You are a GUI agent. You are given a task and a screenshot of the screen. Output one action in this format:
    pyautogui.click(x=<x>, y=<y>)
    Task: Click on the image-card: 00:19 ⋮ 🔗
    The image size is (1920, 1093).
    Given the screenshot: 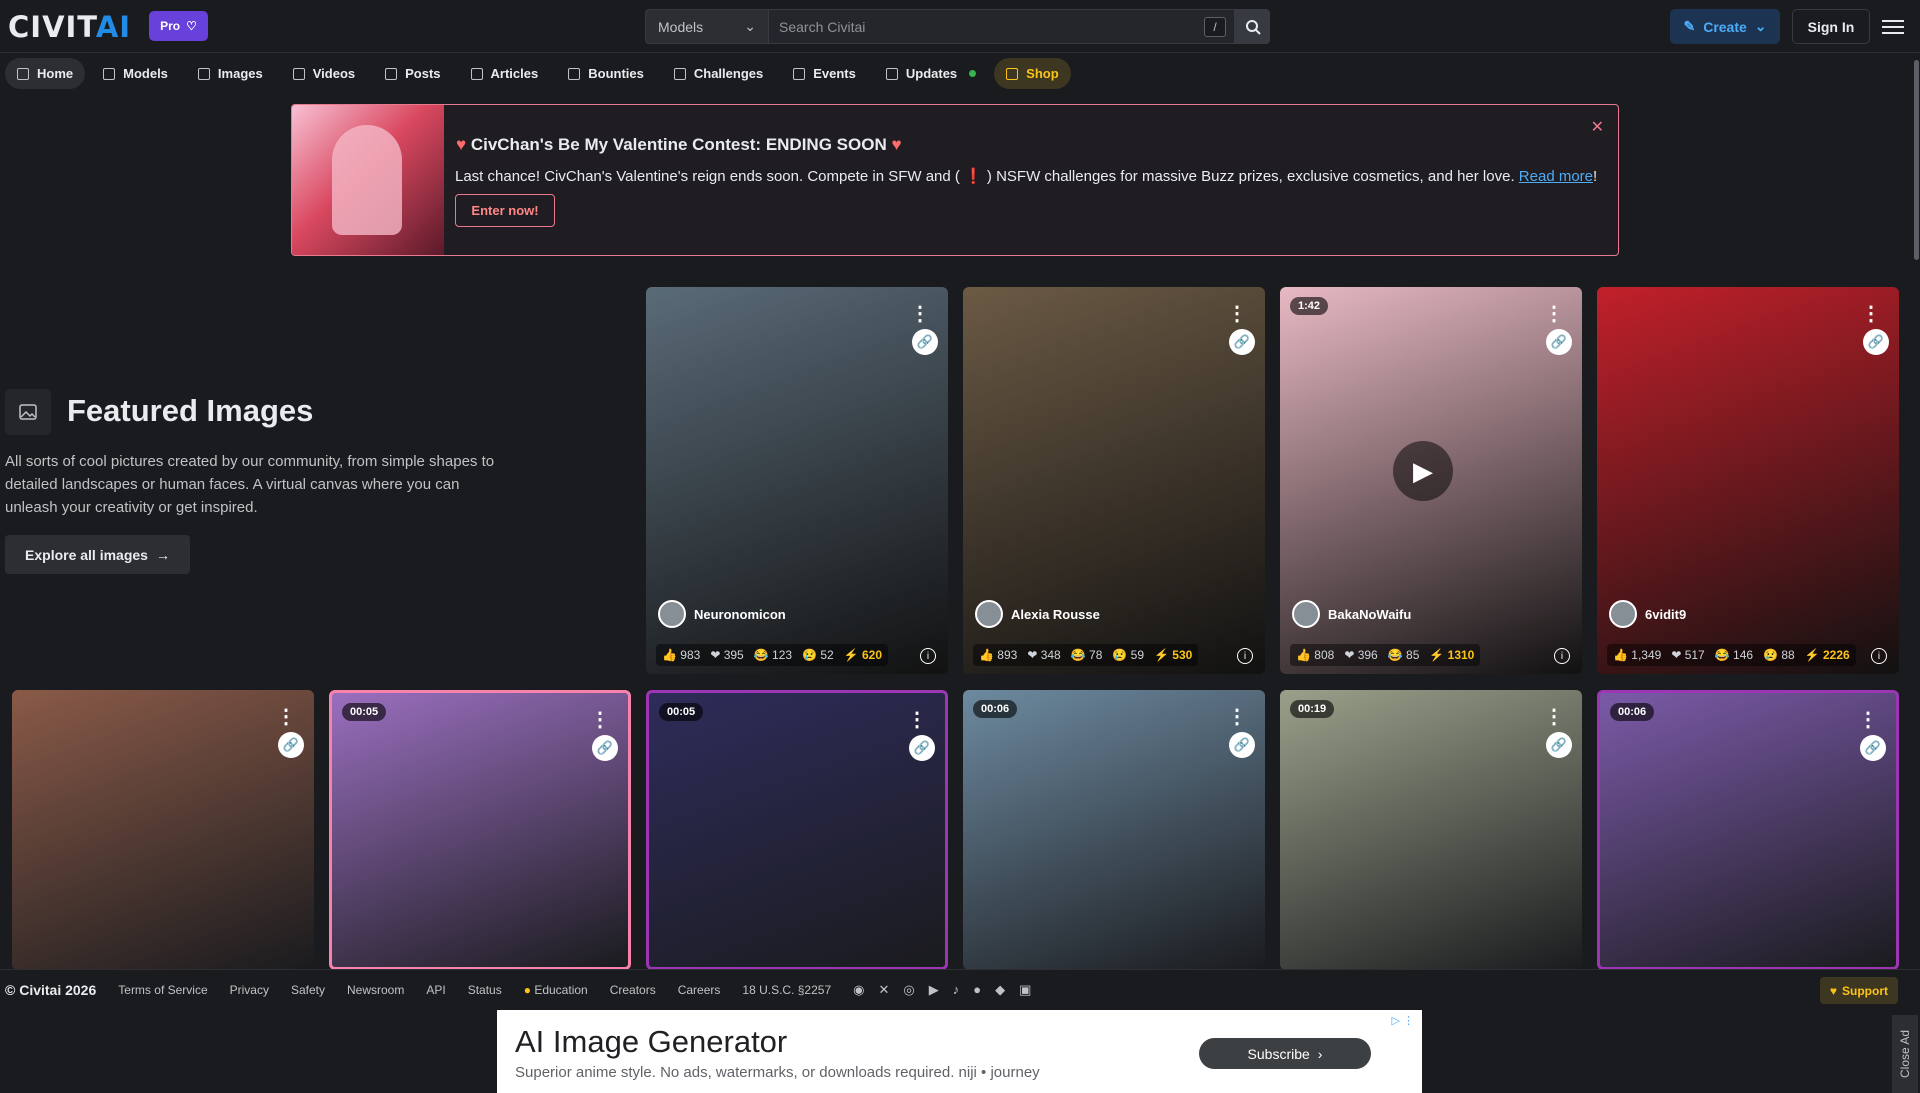 What is the action you would take?
    pyautogui.click(x=1431, y=830)
    